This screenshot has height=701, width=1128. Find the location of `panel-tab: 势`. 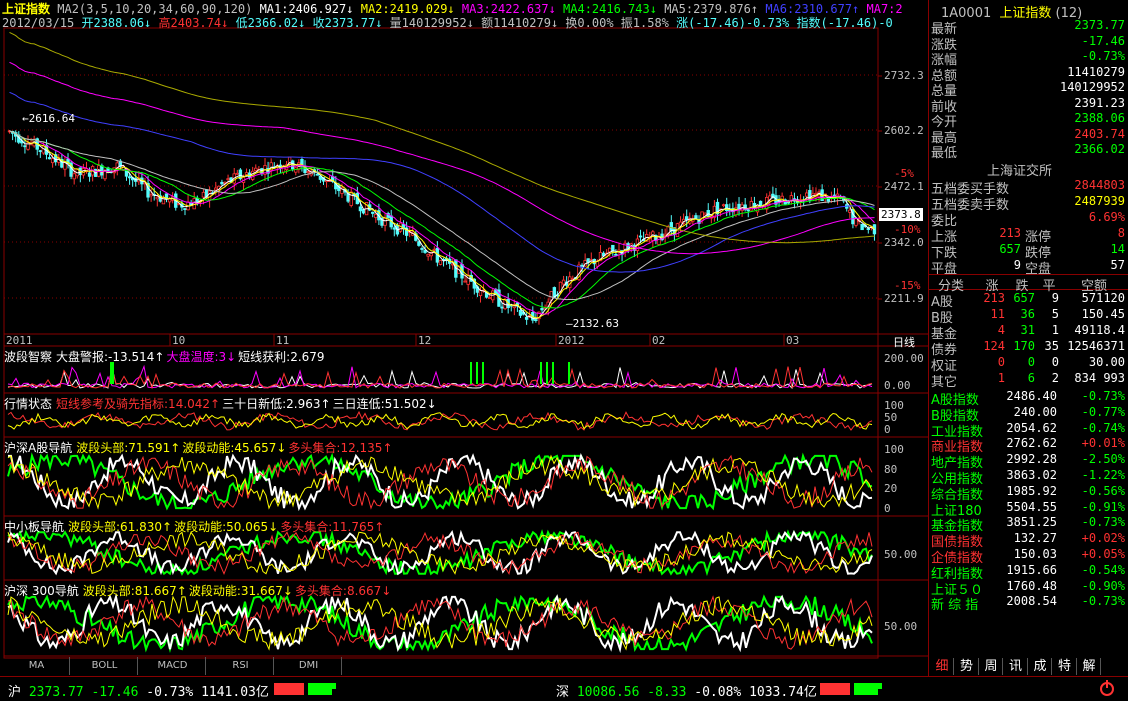

panel-tab: 势 is located at coordinates (967, 666).